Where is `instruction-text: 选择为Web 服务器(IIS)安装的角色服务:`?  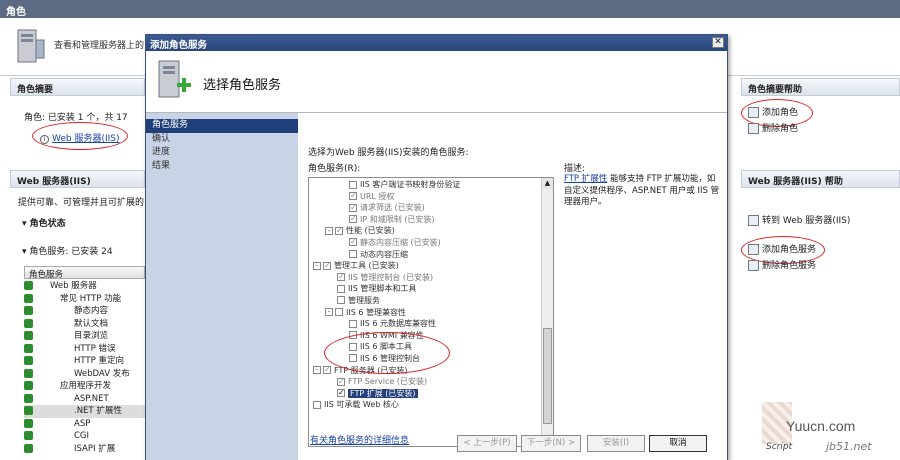
instruction-text: 选择为Web 服务器(IIS)安装的角色服务: is located at coordinates (388, 153).